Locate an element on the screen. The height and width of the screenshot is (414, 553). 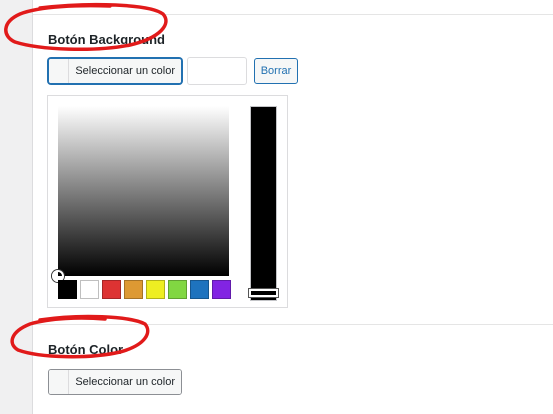
yellow-swatch is located at coordinates (155, 289).